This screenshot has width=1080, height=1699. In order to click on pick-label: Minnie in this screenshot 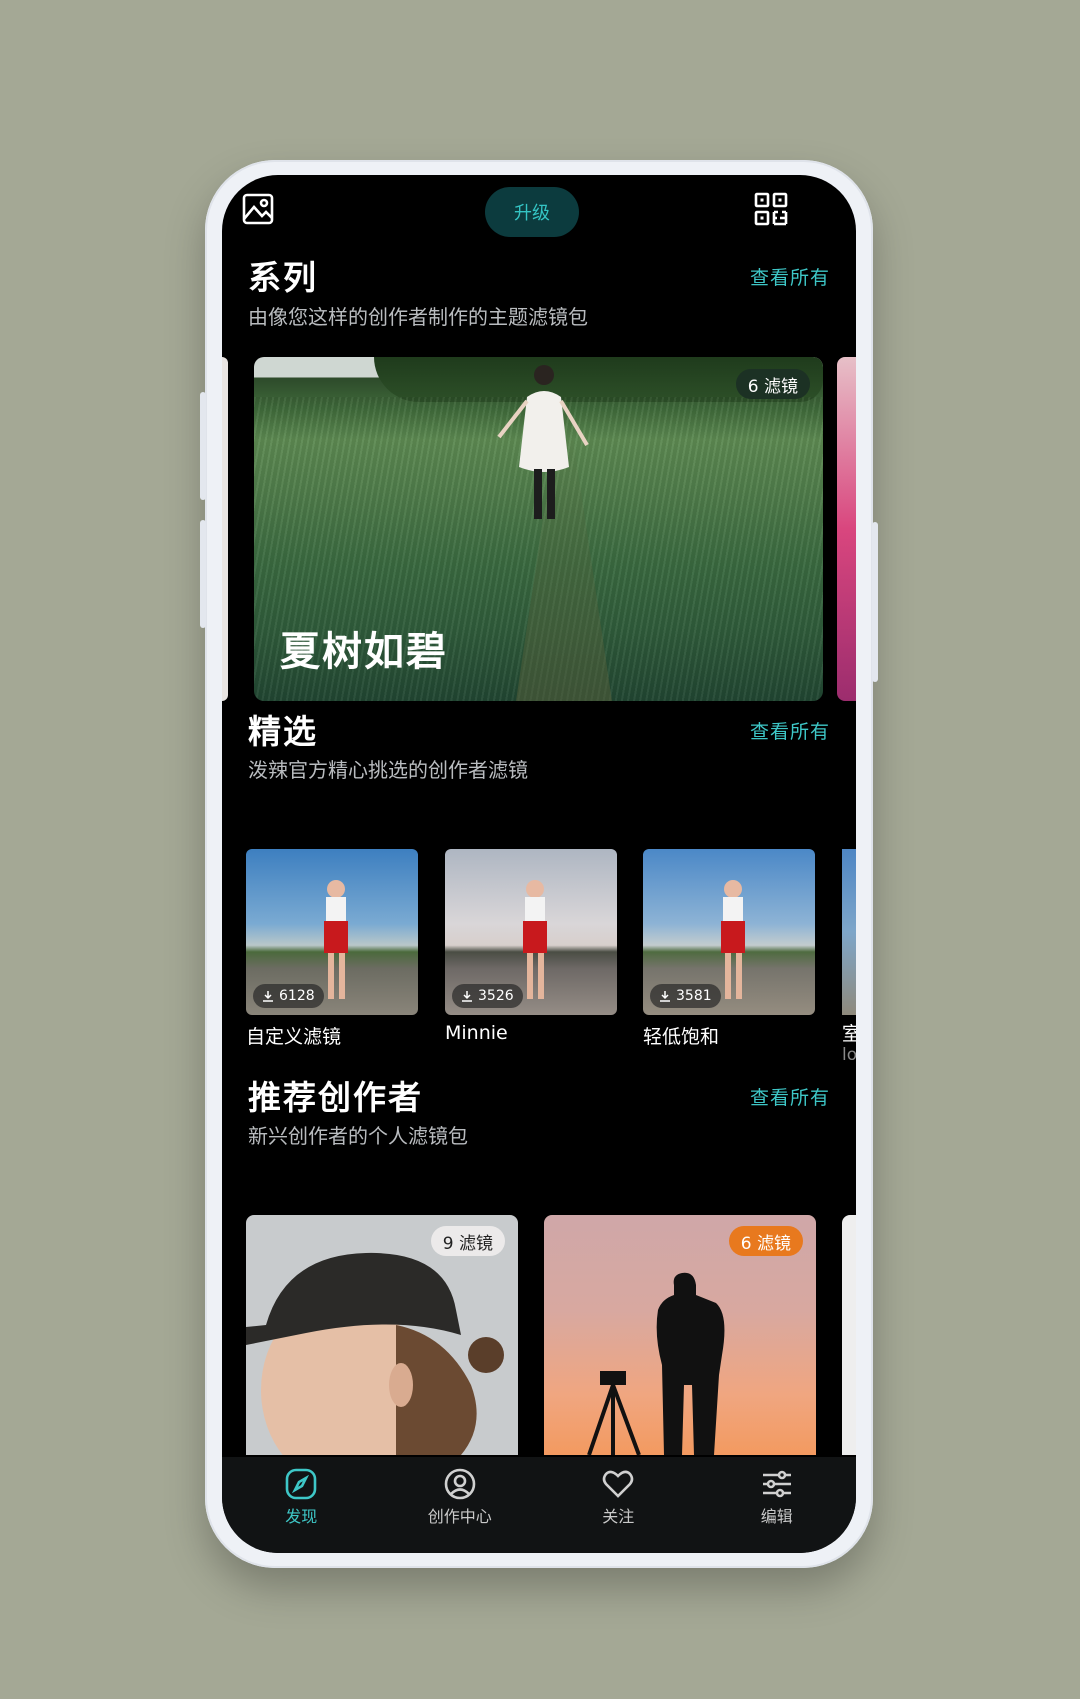, I will do `click(476, 1033)`.